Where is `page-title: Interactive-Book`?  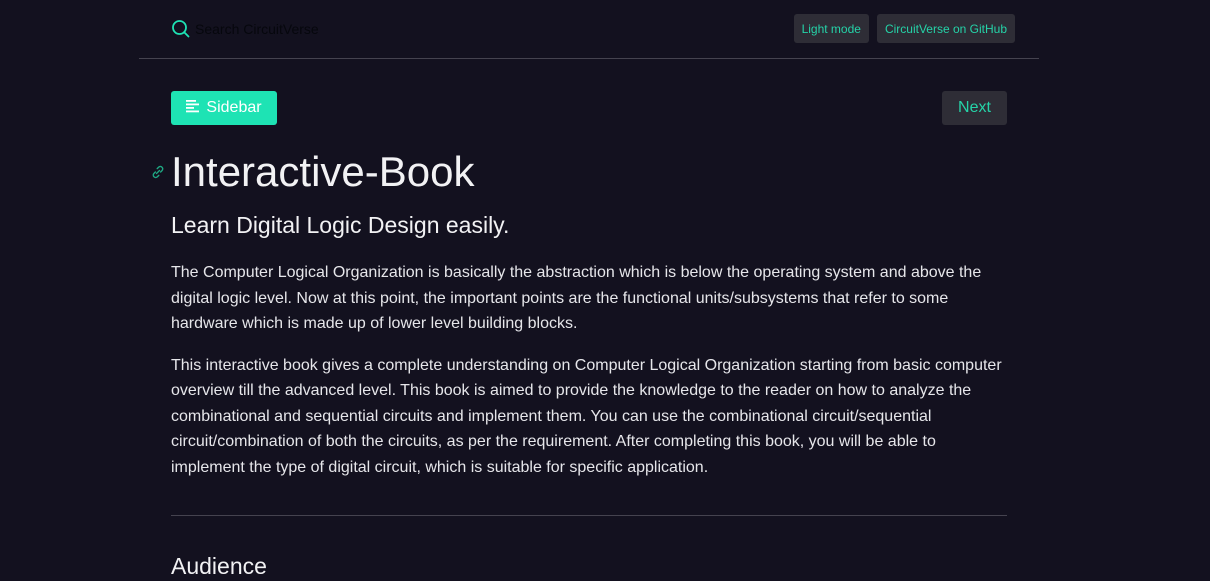 page-title: Interactive-Book is located at coordinates (323, 171).